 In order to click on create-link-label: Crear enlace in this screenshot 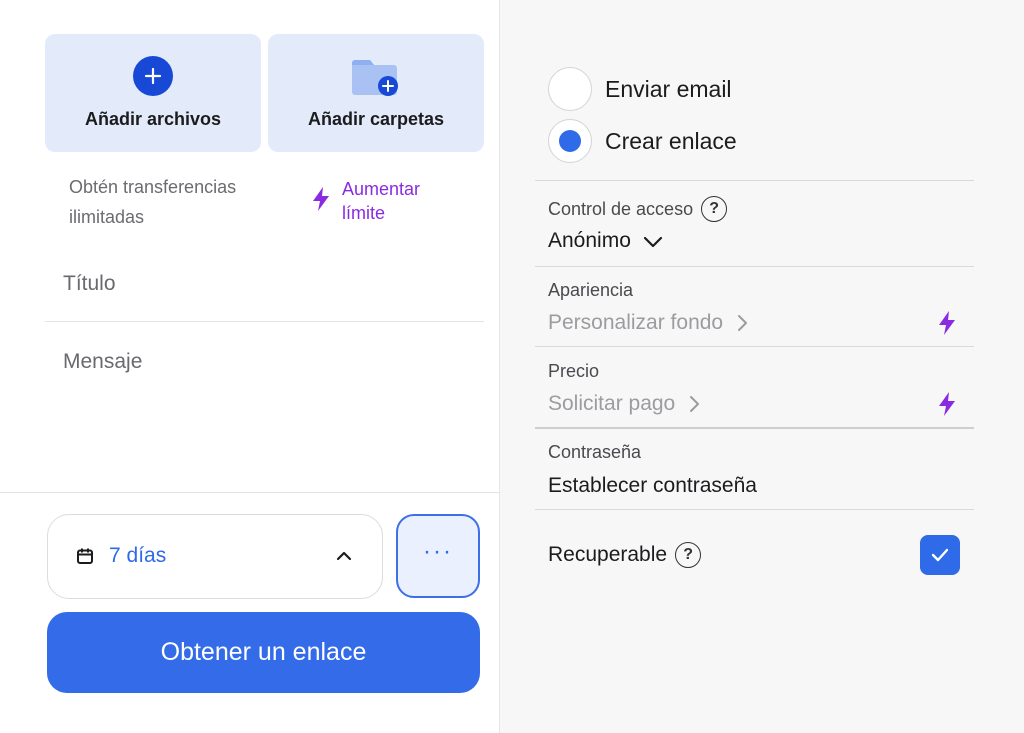, I will do `click(671, 140)`.